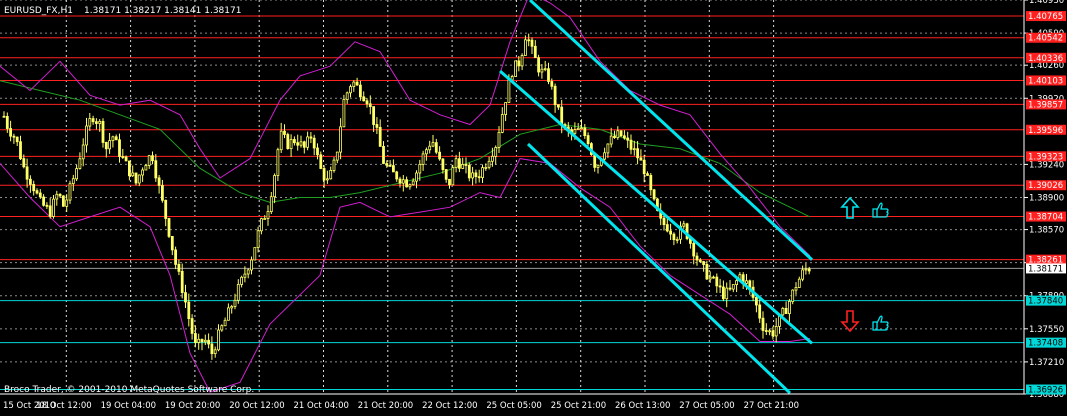 Image resolution: width=1067 pixels, height=416 pixels. Describe the element at coordinates (192, 406) in the screenshot. I see `x-tick-label: 19 Oct 20:00` at that location.